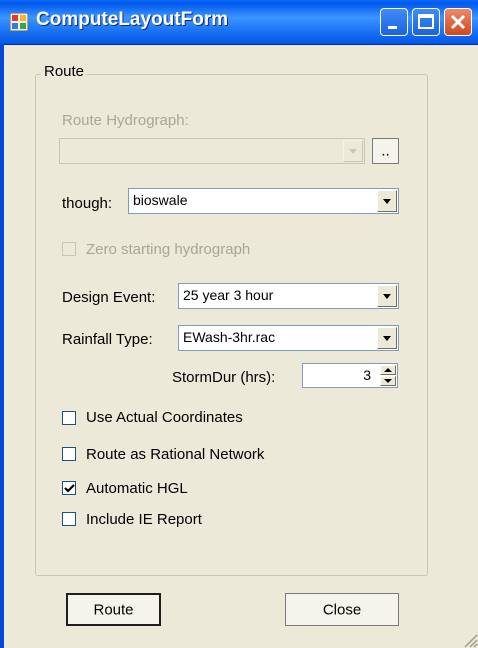  I want to click on close-window-button, so click(458, 22).